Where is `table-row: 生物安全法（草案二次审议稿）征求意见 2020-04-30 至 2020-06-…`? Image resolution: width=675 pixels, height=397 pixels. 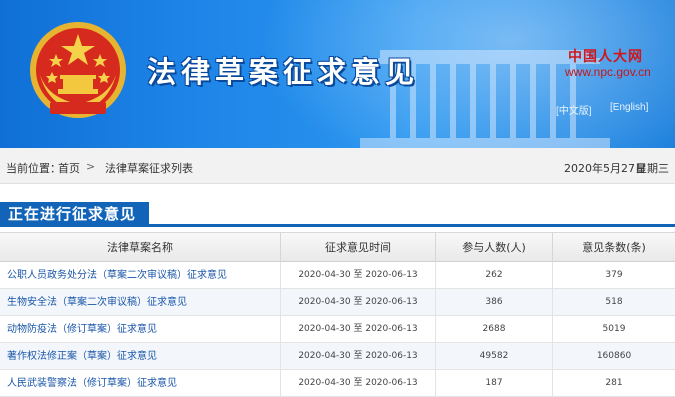 table-row: 生物安全法（草案二次审议稿）征求意见 2020-04-30 至 2020-06-… is located at coordinates (337, 302).